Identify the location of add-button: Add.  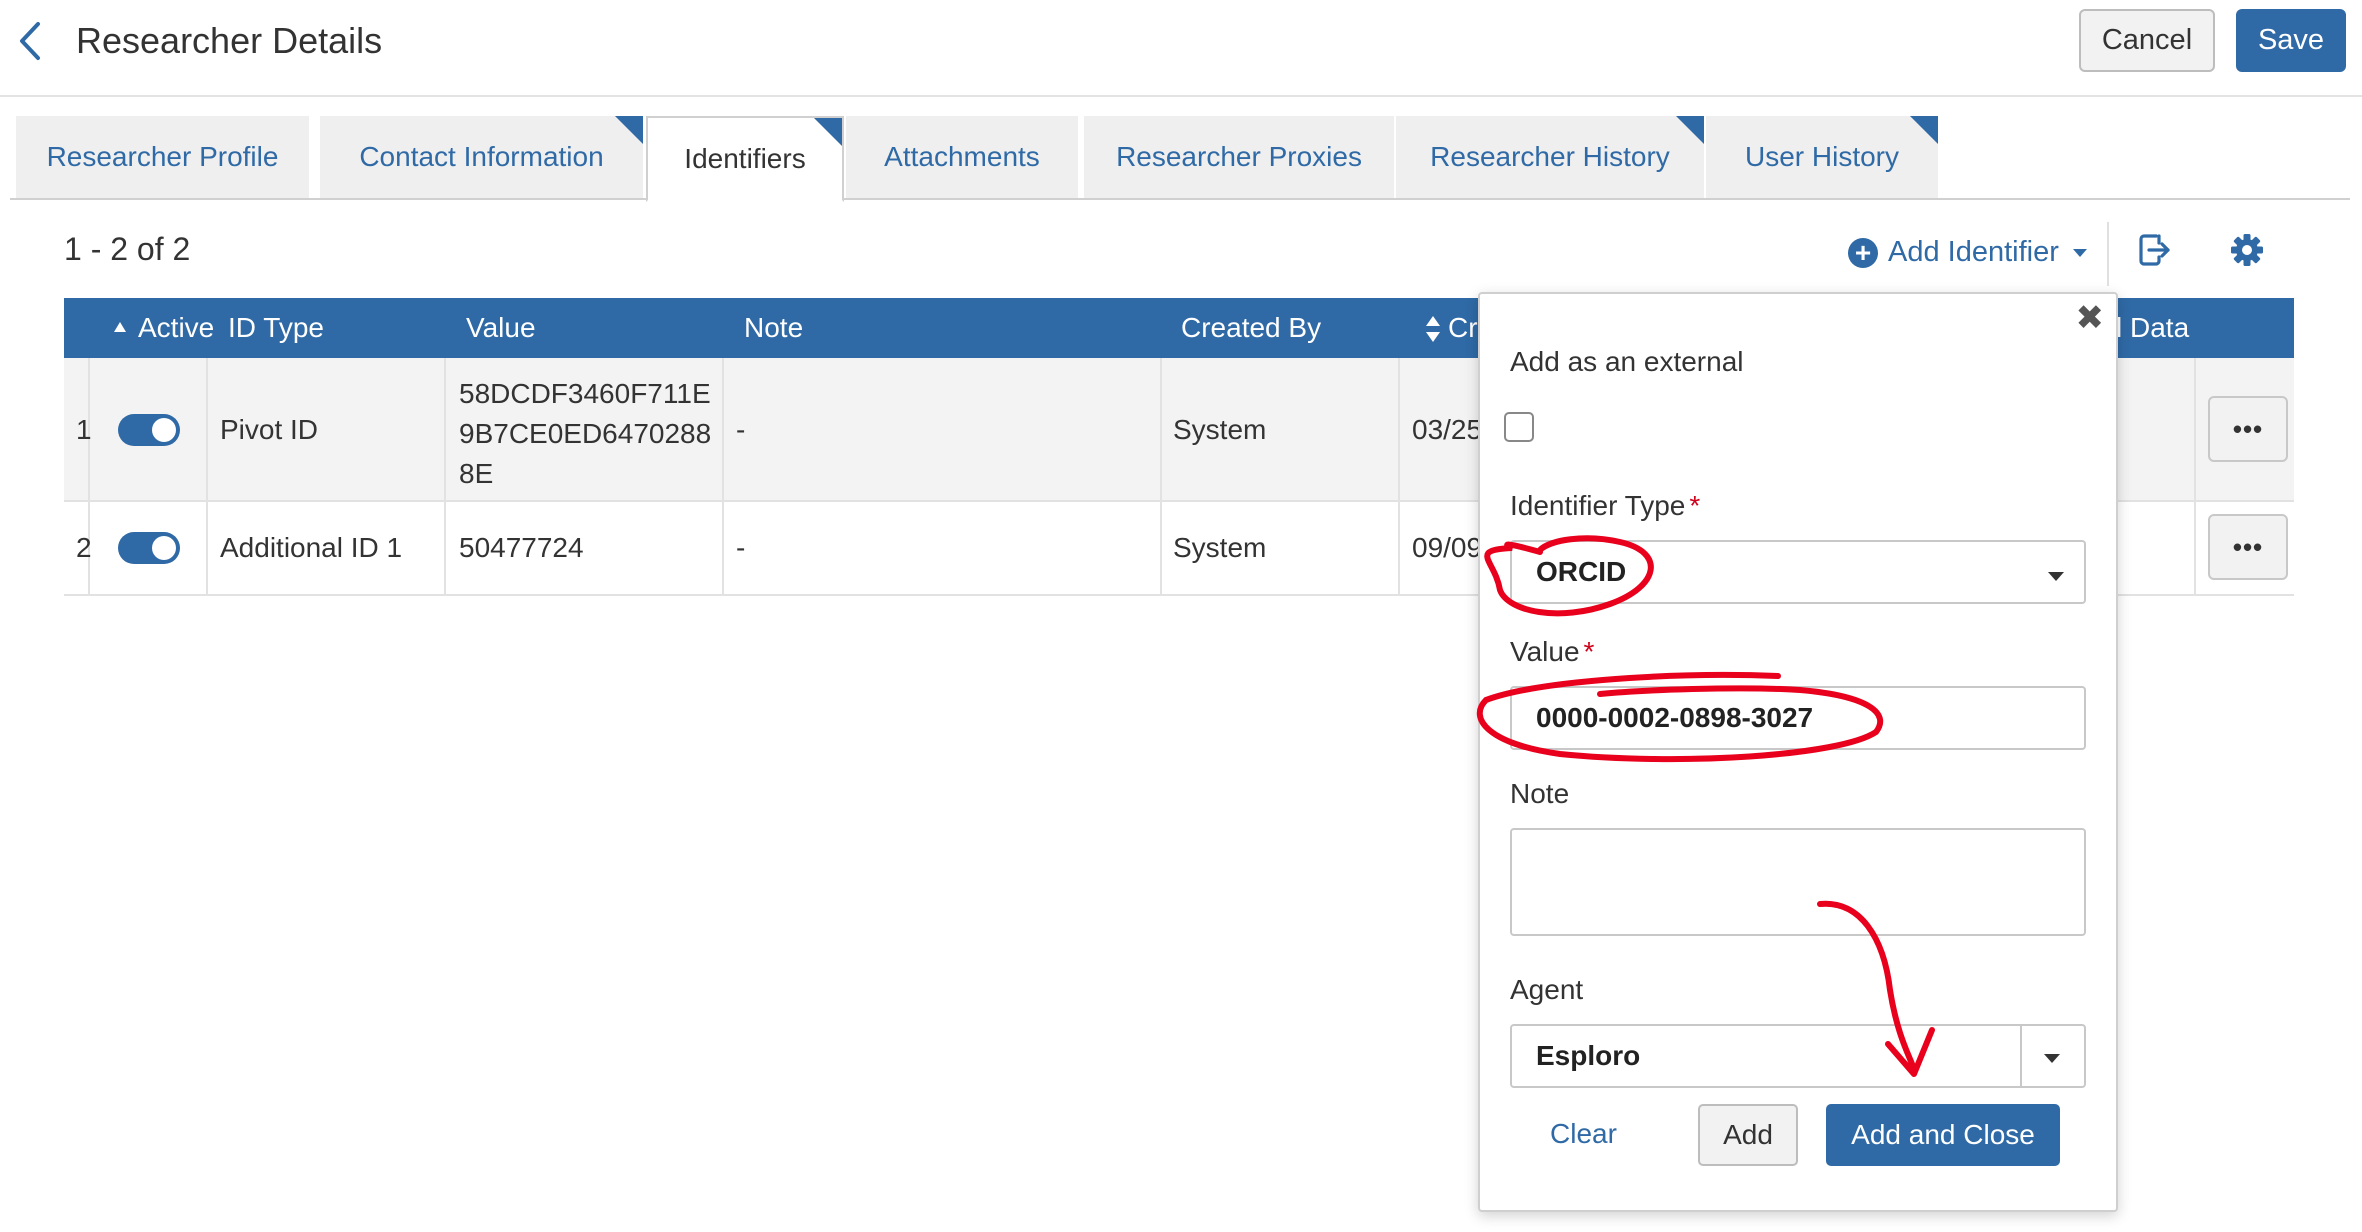
(1748, 1135).